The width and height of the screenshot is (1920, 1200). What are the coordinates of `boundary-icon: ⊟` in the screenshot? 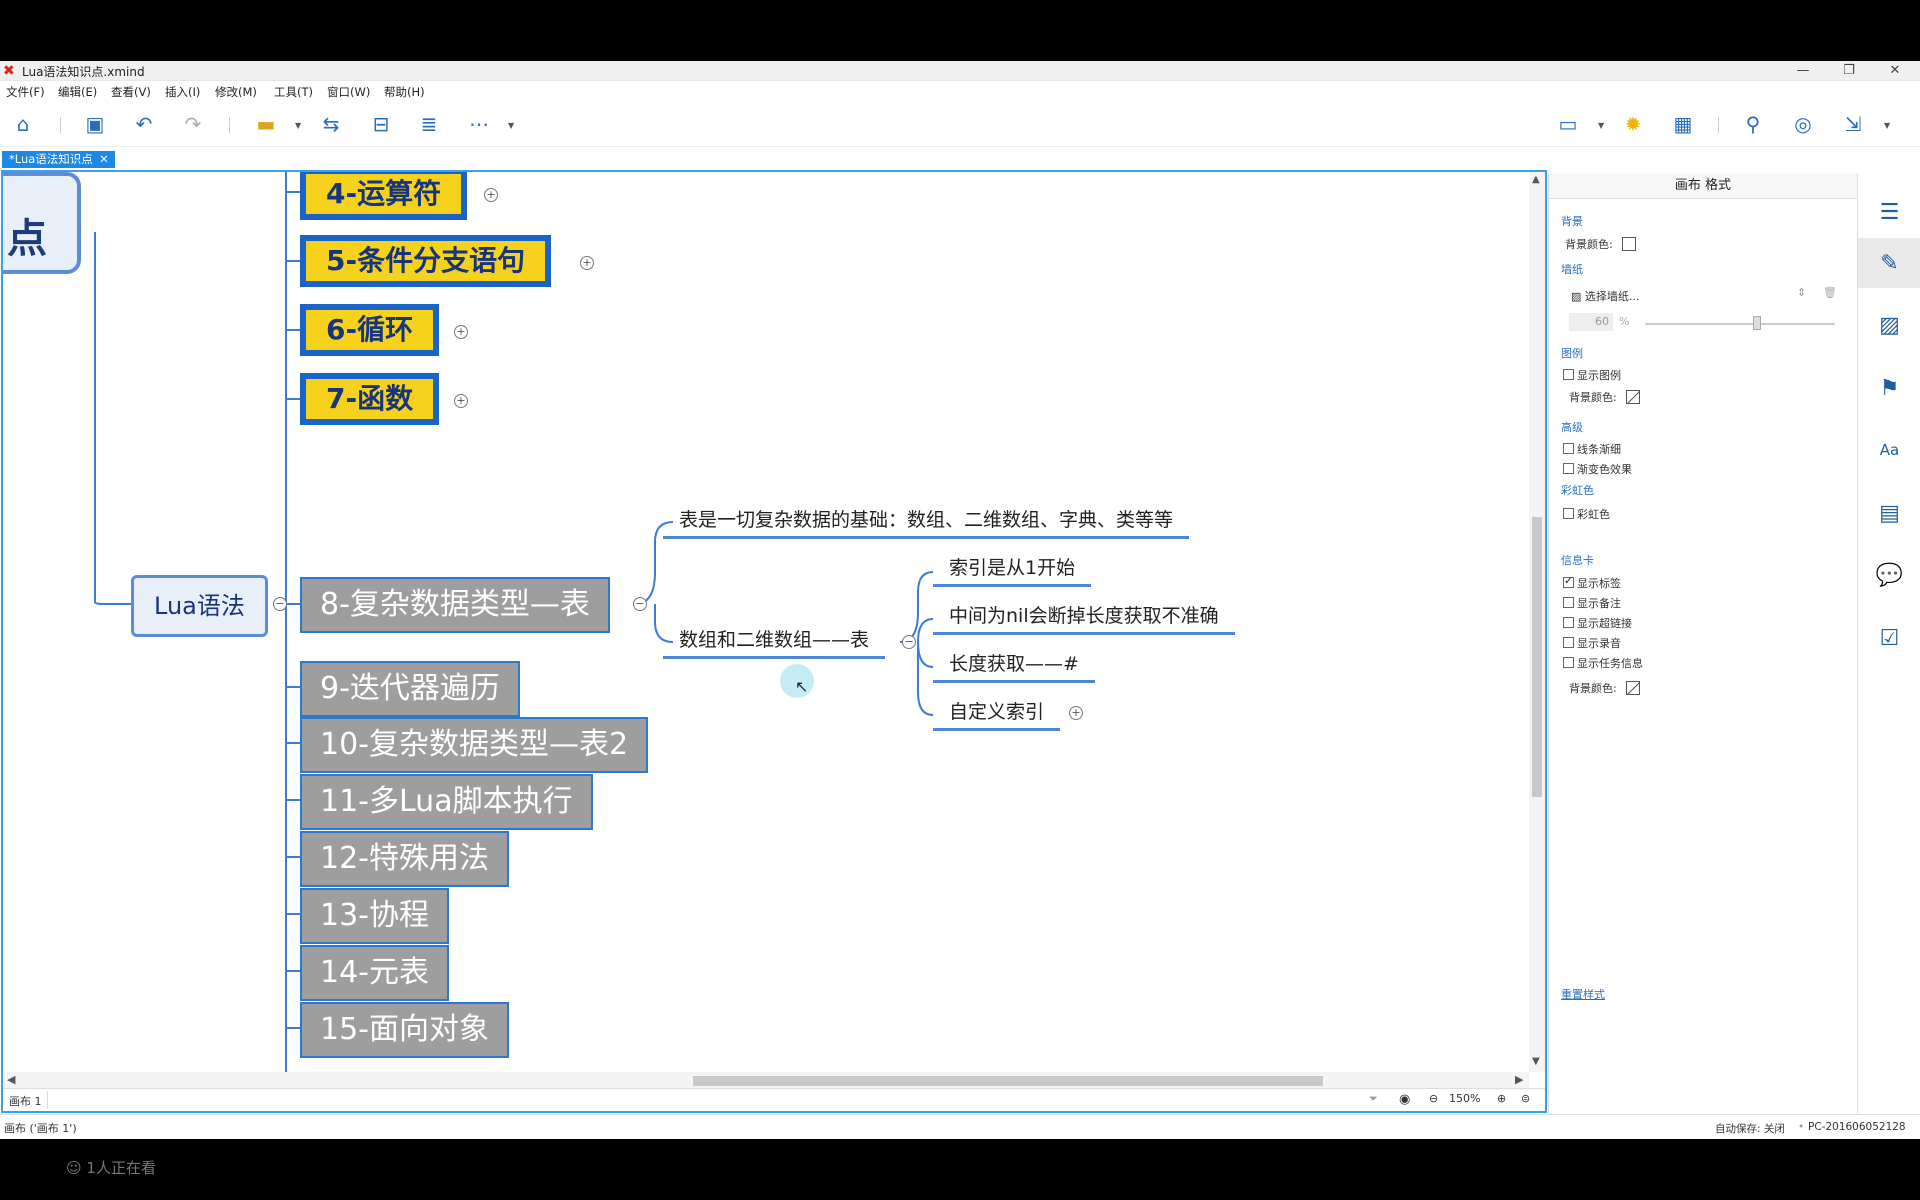 It's located at (381, 124).